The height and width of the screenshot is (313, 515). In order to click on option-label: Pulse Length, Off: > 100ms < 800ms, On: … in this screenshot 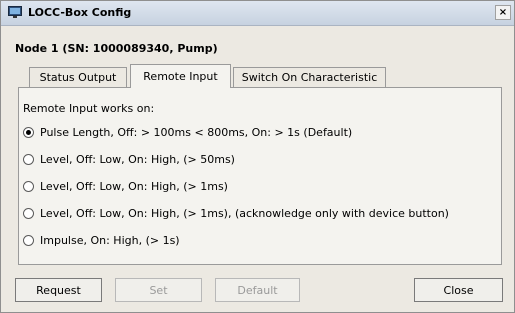, I will do `click(196, 132)`.